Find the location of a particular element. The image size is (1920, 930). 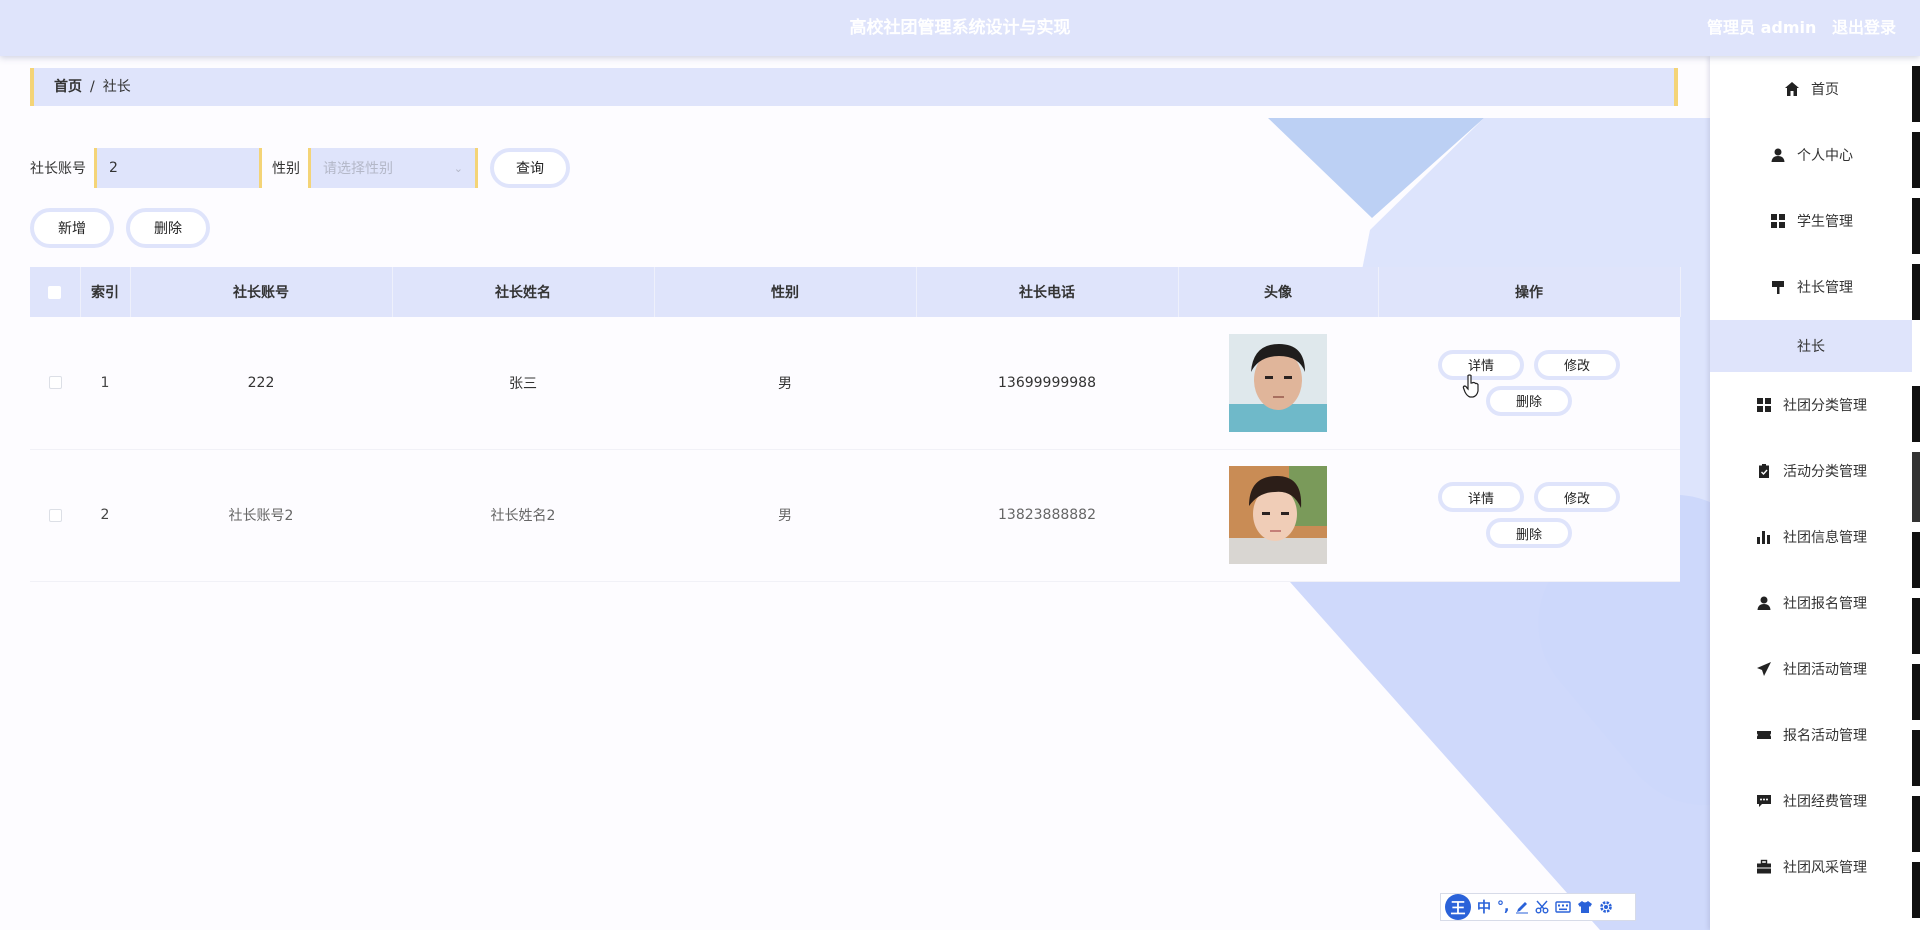

sidebar-item-club-category-management: 社团分类管理 is located at coordinates (1811, 405).